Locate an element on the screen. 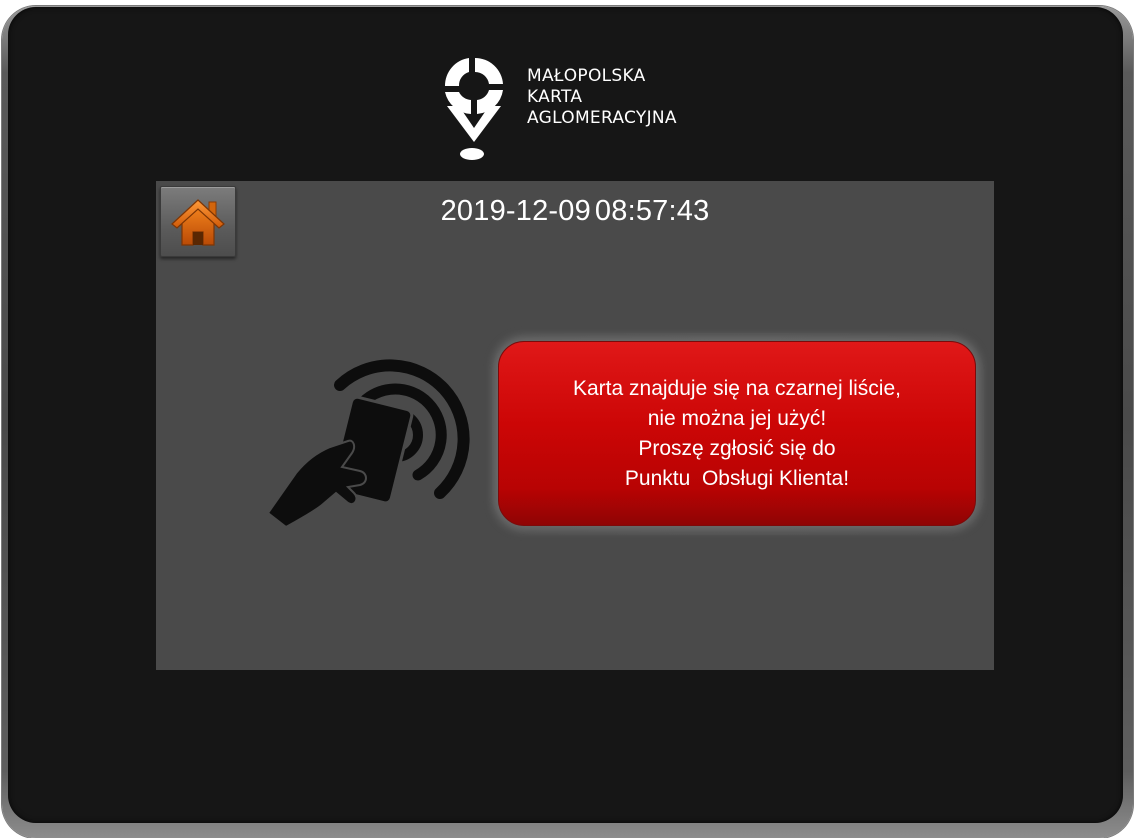 The height and width of the screenshot is (838, 1135). alert-line-4: Punktu Obsługi Klienta! is located at coordinates (737, 479).